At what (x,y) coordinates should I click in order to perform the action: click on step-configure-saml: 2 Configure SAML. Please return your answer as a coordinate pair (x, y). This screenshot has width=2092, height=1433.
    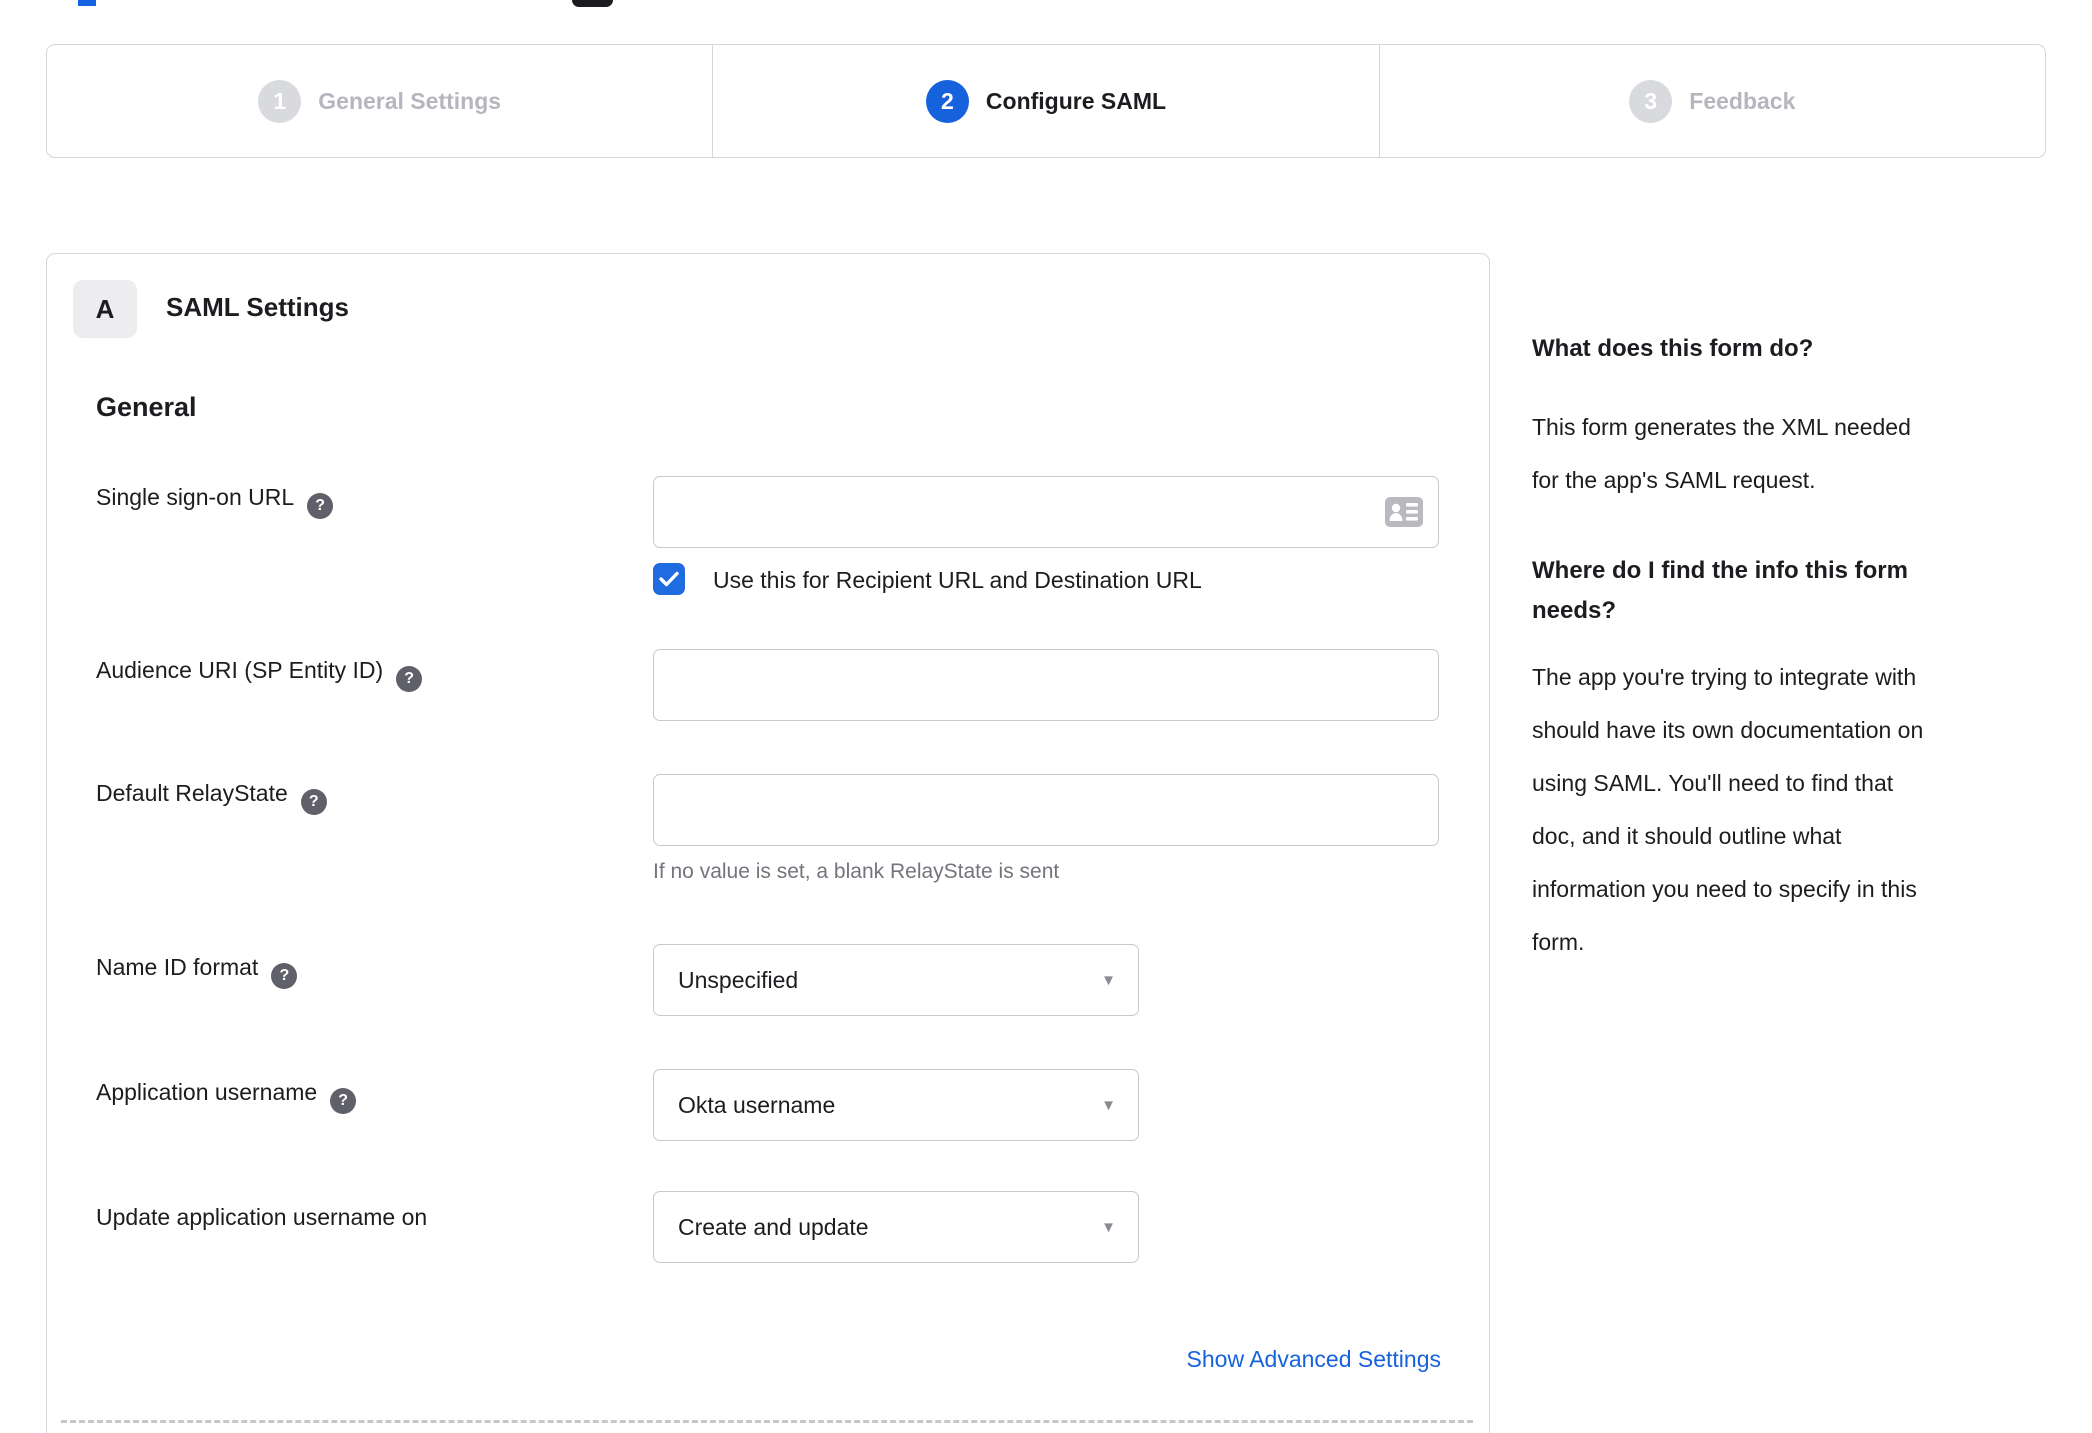
    Looking at the image, I should click on (1045, 101).